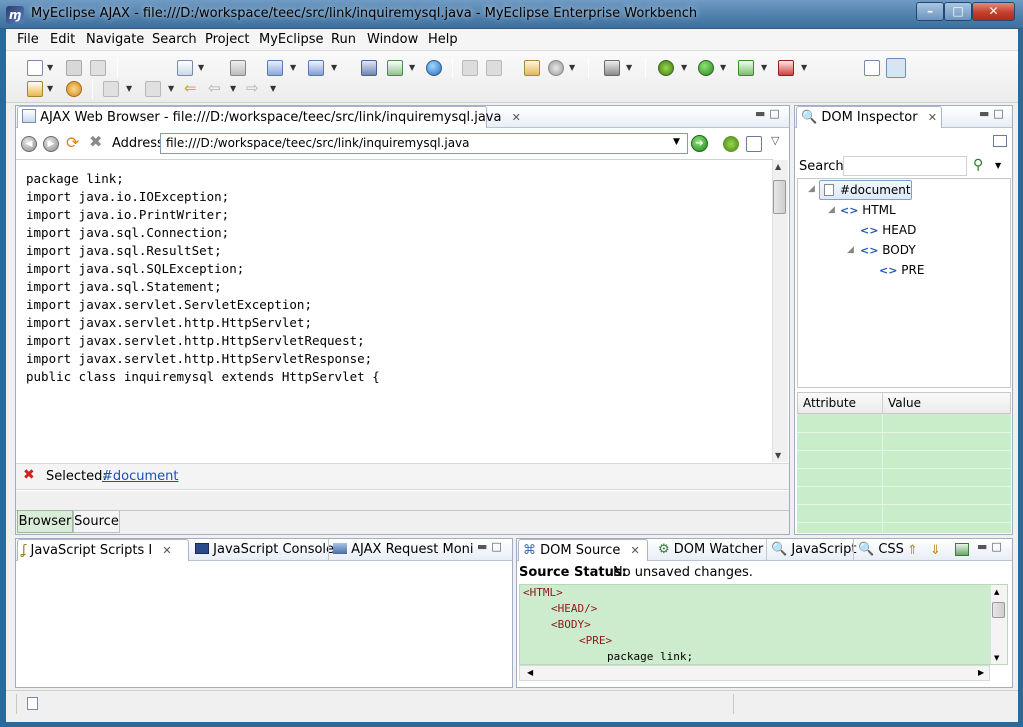  What do you see at coordinates (50, 88) in the screenshot?
I see `mark-dropdown-icon: ▼` at bounding box center [50, 88].